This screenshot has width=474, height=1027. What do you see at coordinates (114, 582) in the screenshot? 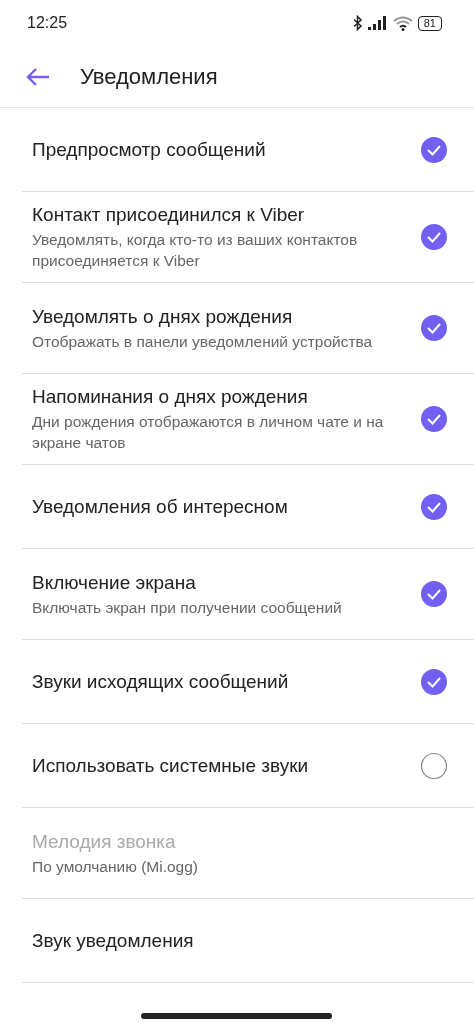
I see `setting-title: Включение экрана` at bounding box center [114, 582].